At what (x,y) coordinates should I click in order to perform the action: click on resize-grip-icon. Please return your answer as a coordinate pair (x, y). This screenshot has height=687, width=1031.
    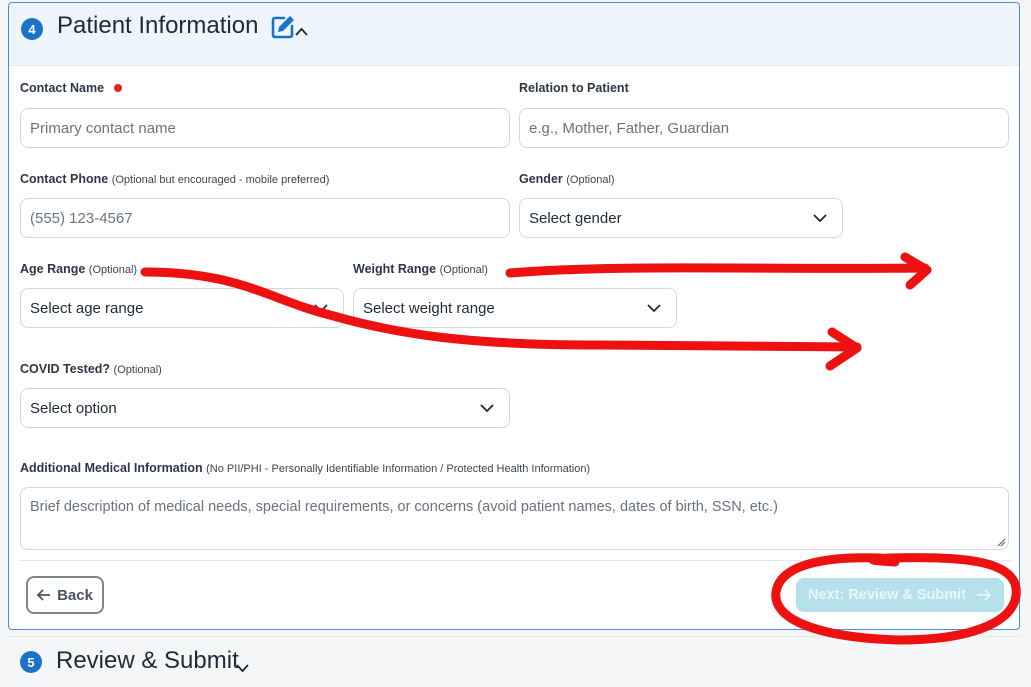
    Looking at the image, I should click on (1001, 542).